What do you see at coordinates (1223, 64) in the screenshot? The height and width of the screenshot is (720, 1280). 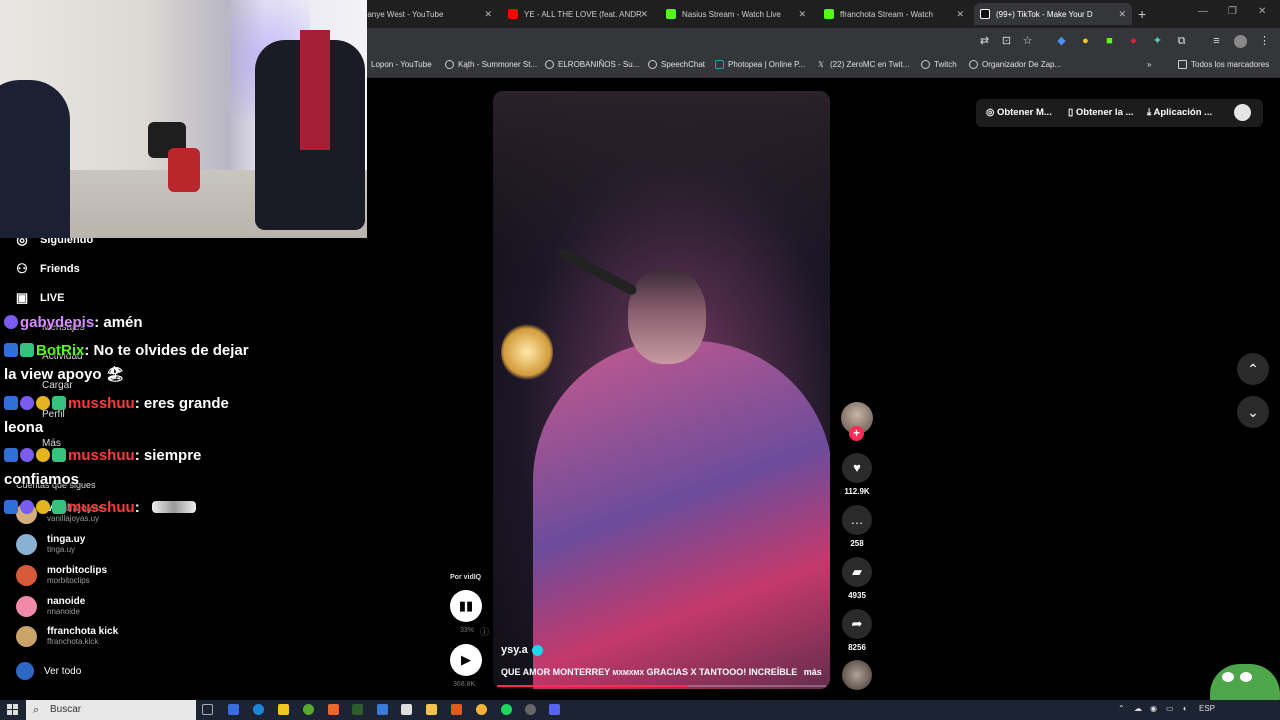 I see `all-bookmarks: Todos los marcadores` at bounding box center [1223, 64].